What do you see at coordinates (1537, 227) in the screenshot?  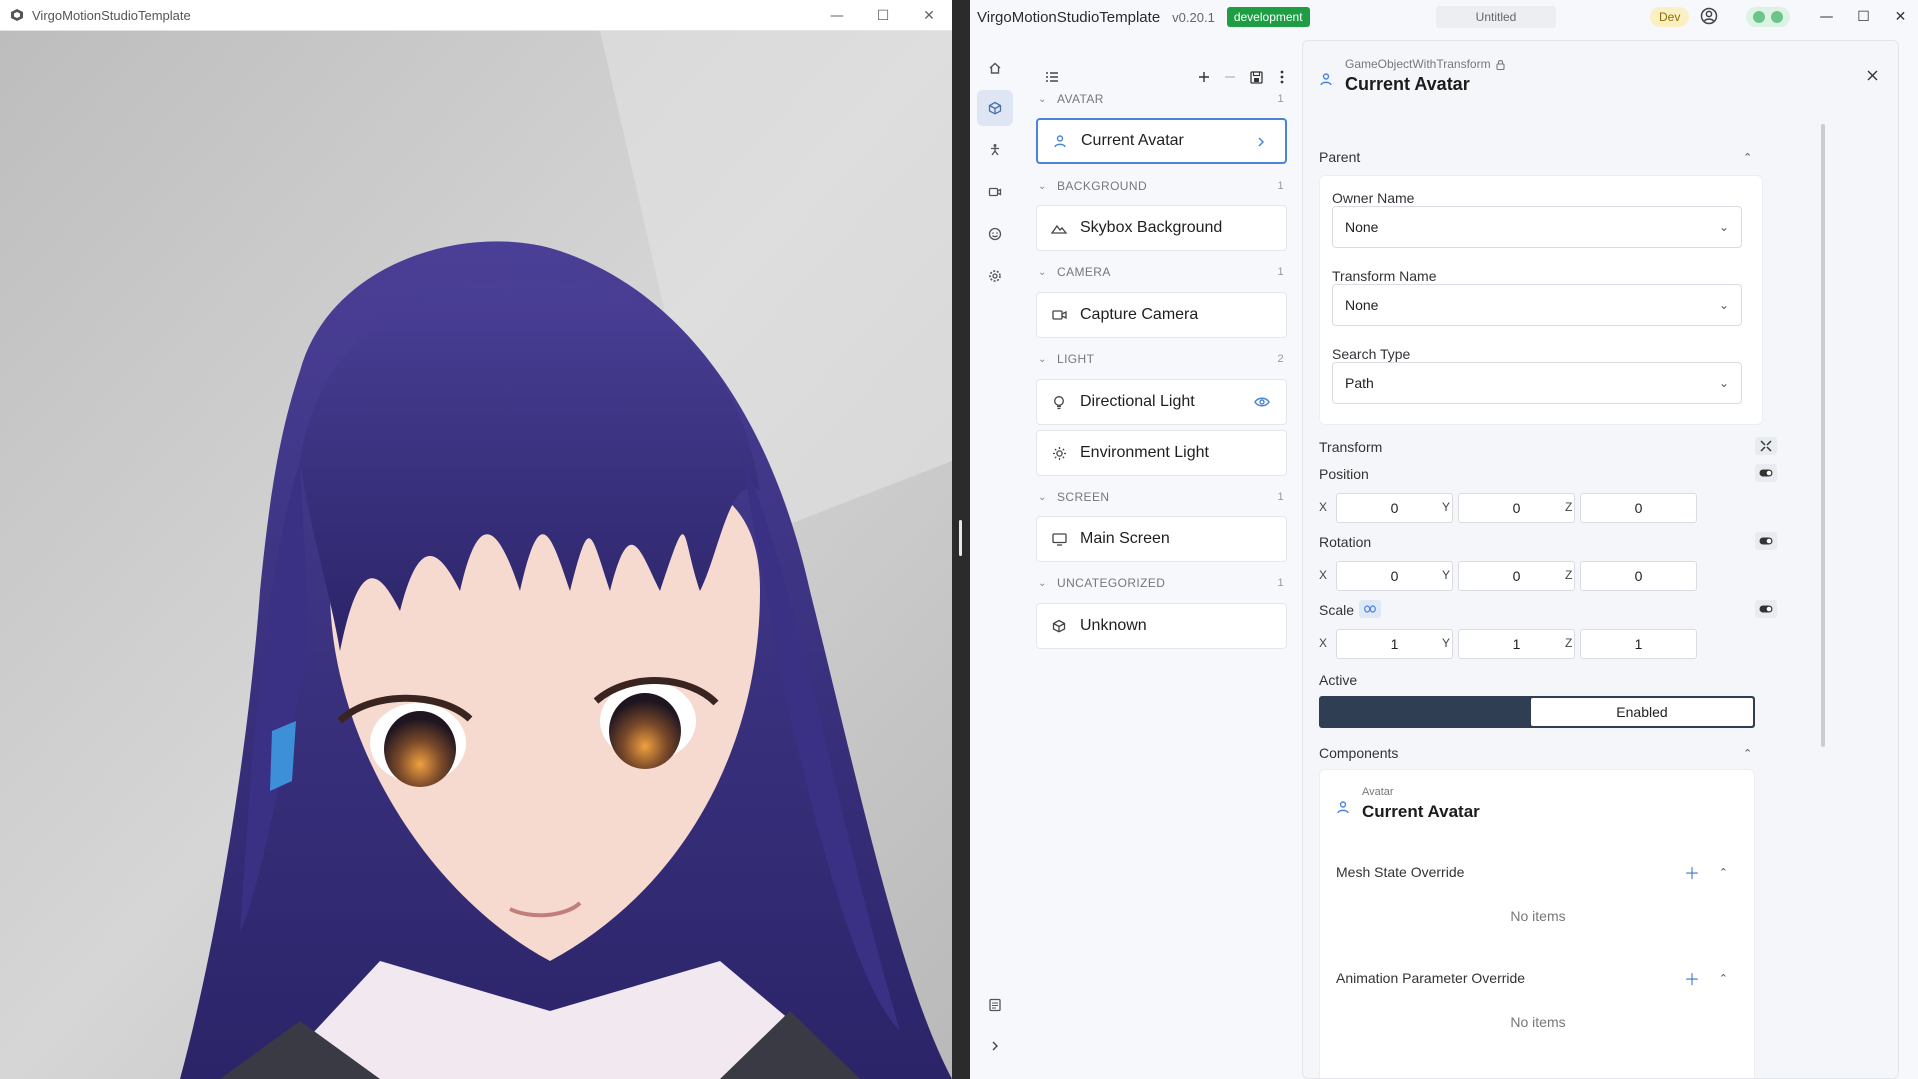 I see `owner-name-select: None ⌄` at bounding box center [1537, 227].